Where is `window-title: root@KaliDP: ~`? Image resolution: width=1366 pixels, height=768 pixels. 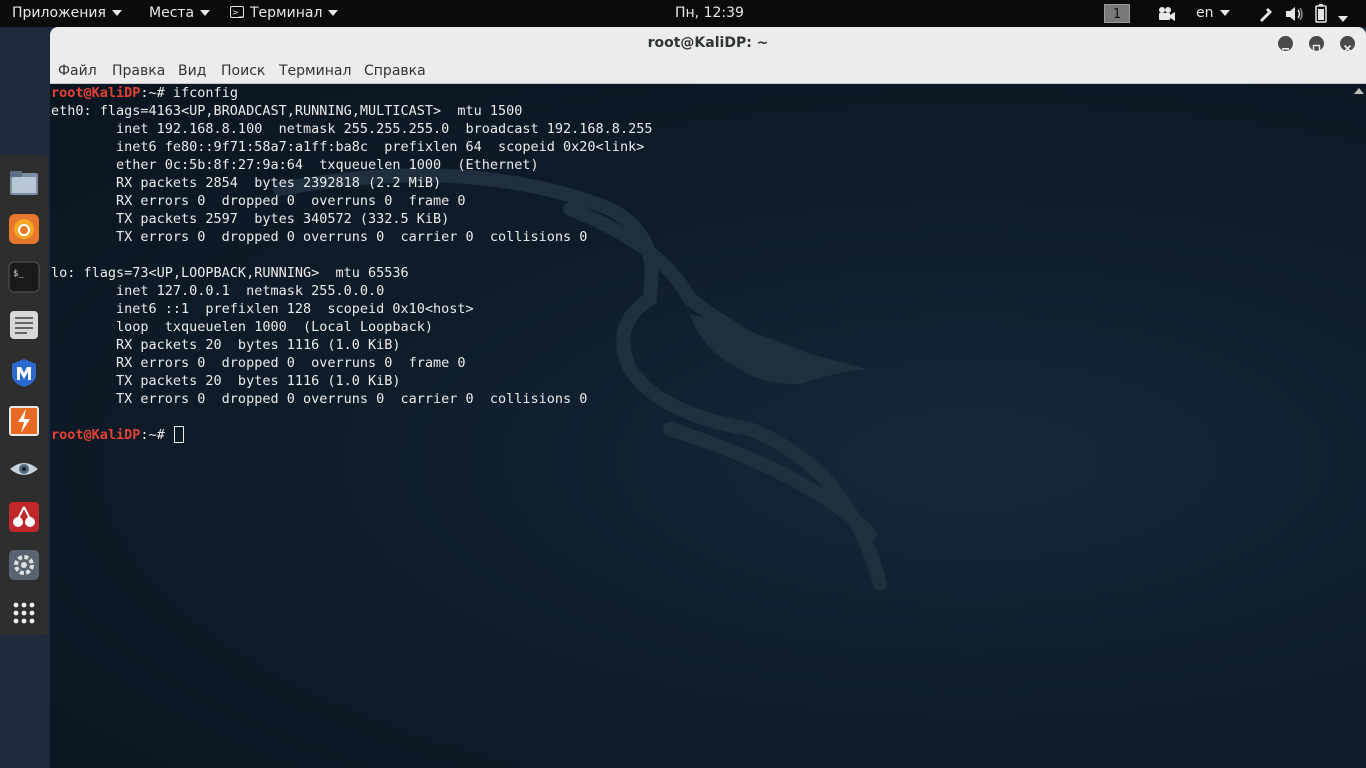
window-title: root@KaliDP: ~ is located at coordinates (708, 43).